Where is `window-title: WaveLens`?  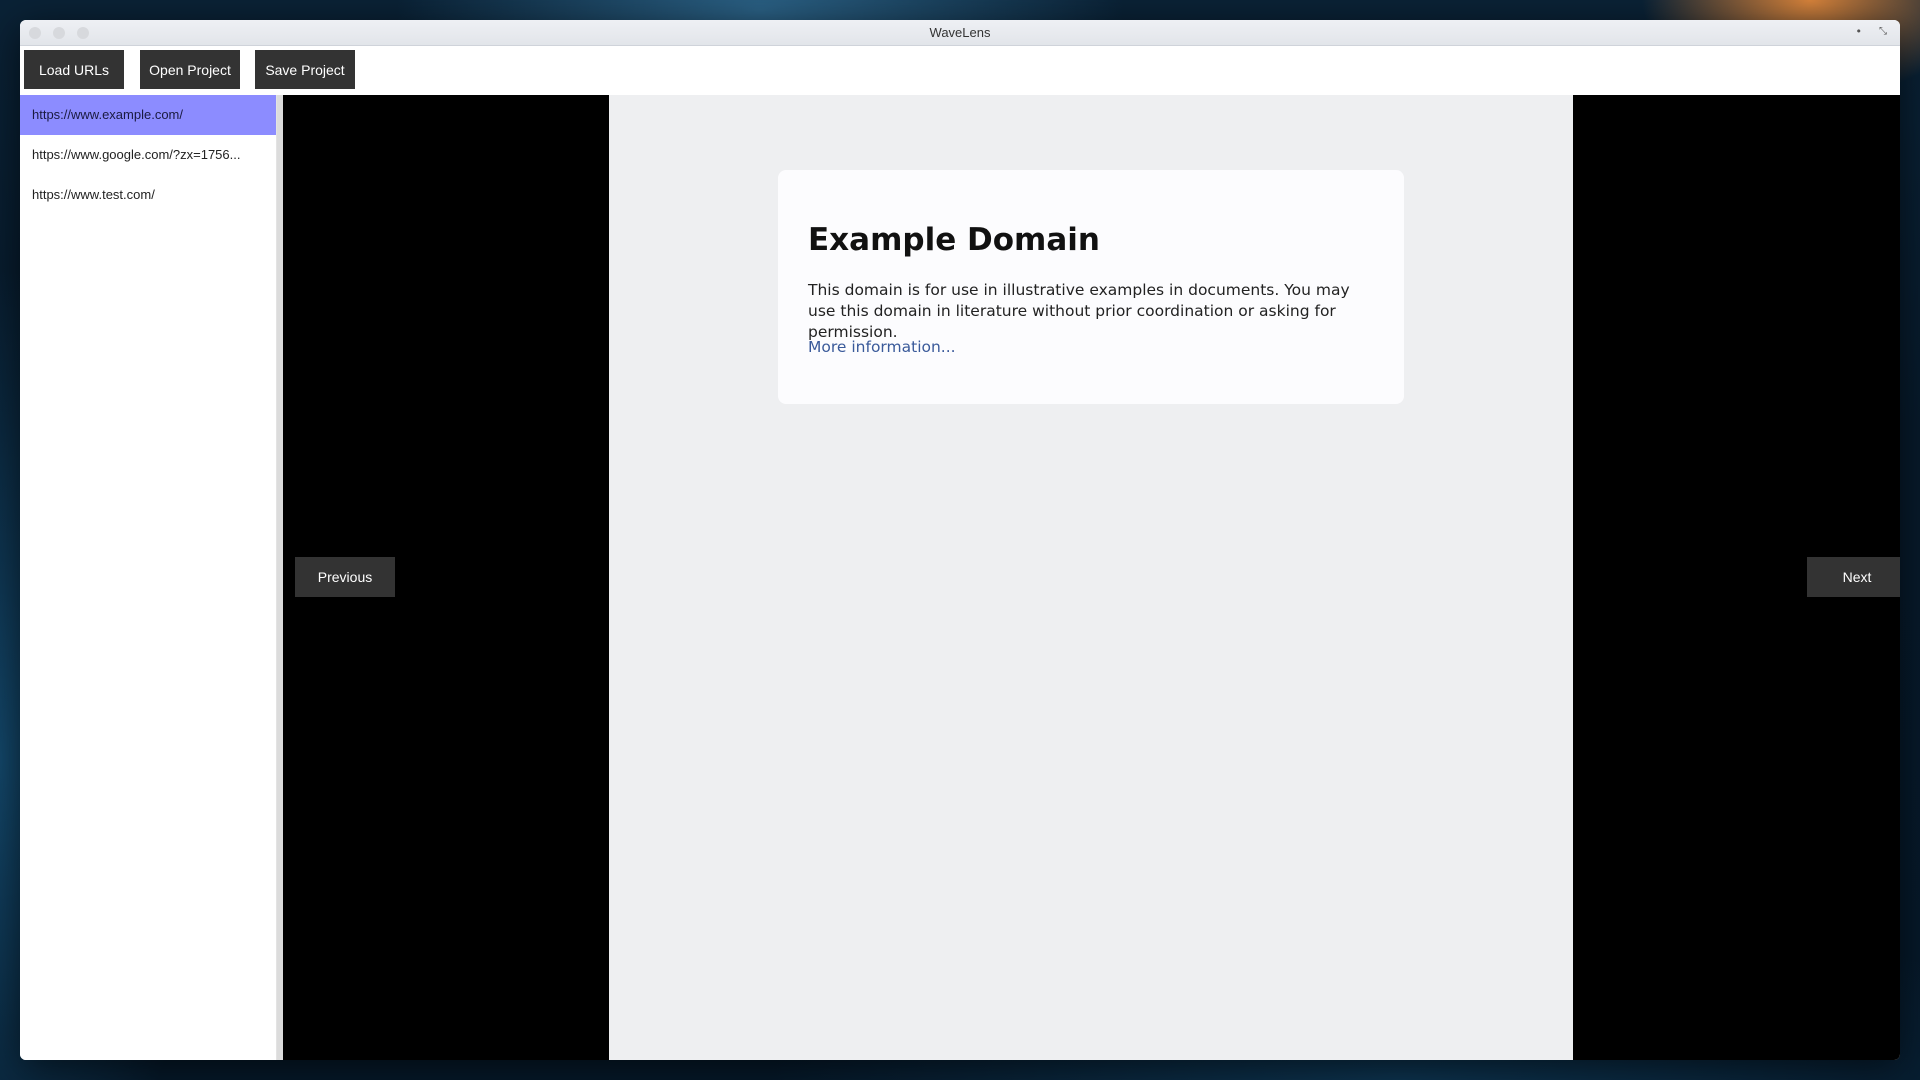
window-title: WaveLens is located at coordinates (960, 32).